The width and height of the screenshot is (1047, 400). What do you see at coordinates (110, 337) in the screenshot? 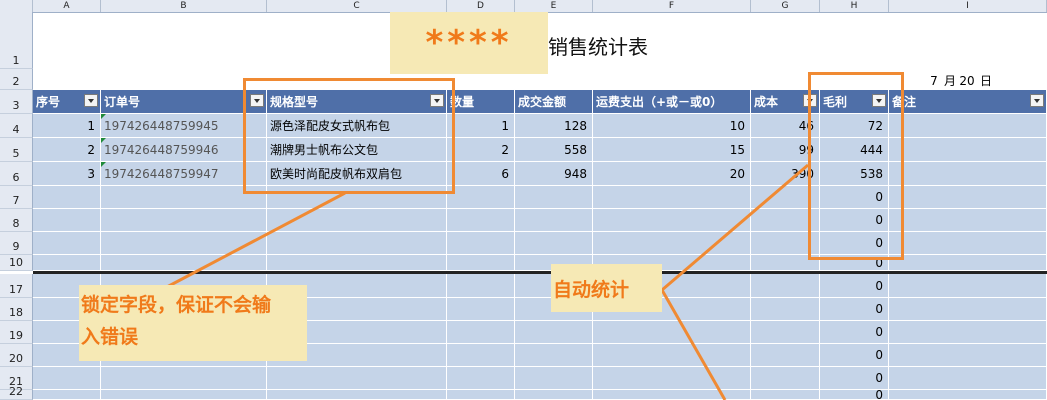
I see `callout-lock-line2: 入错误` at bounding box center [110, 337].